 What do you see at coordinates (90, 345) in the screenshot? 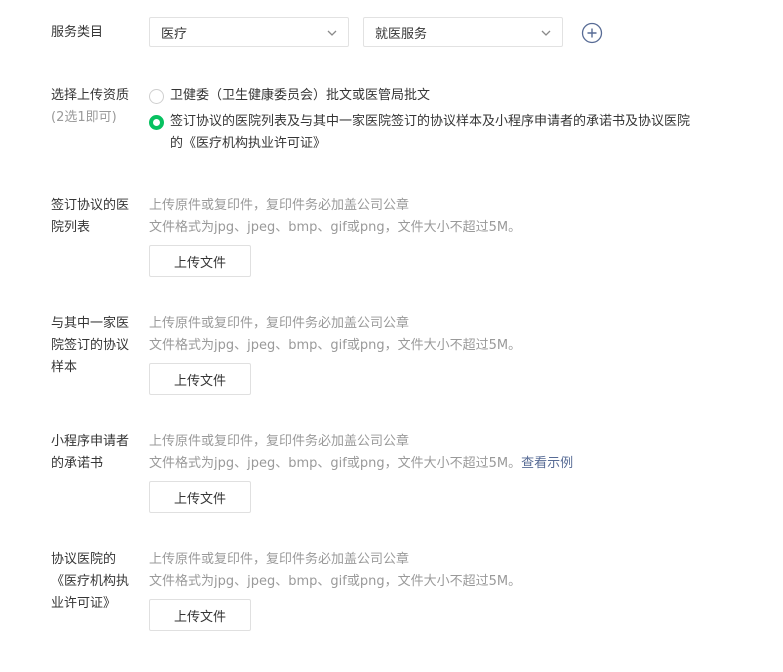
I see `upload-label-agreement-sample: 与其中一家医院签订的协议样本` at bounding box center [90, 345].